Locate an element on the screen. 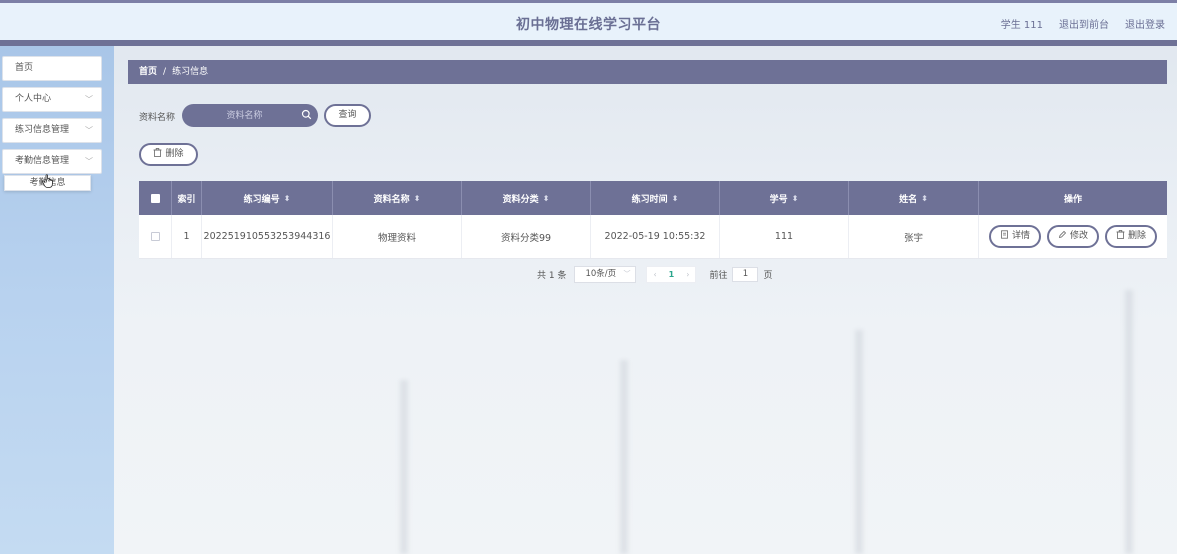 This screenshot has width=1177, height=554. cell-student-no: 111 is located at coordinates (784, 236).